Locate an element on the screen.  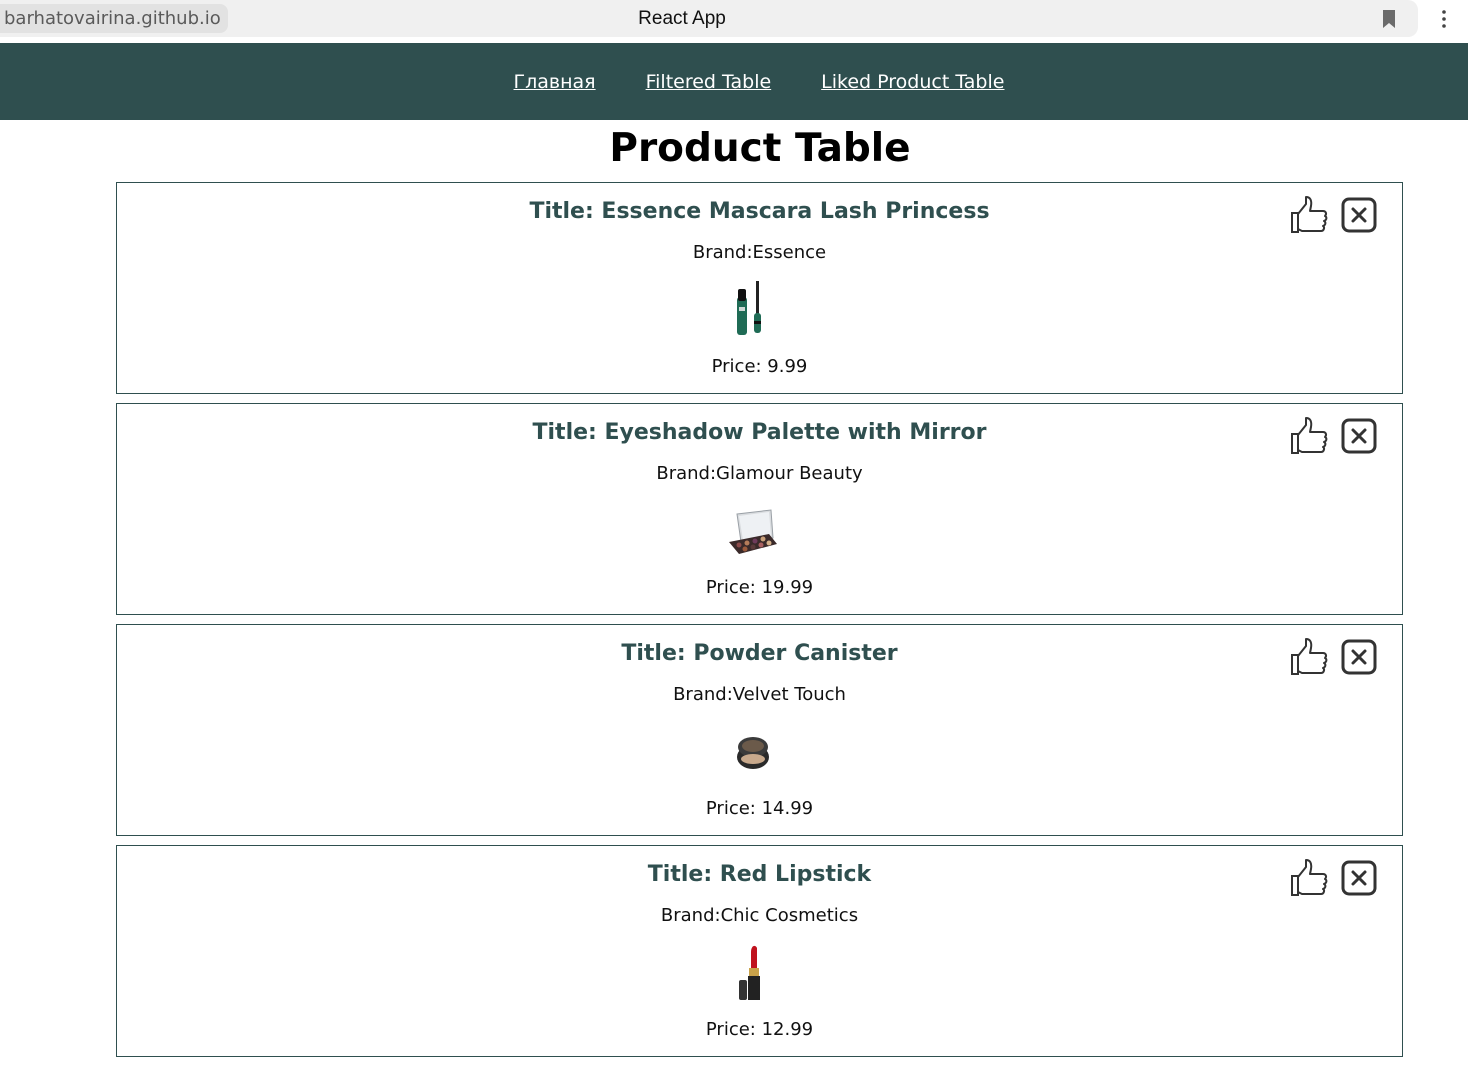
lipstick-image is located at coordinates (749, 972).